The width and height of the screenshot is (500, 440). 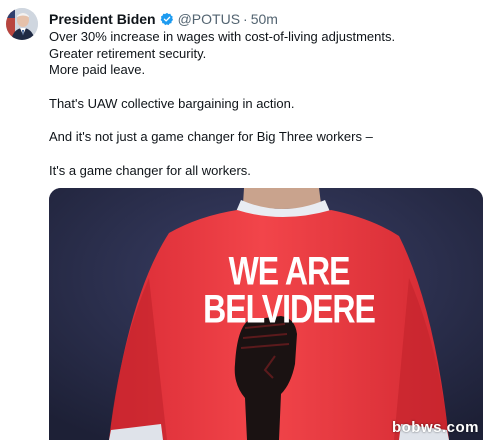 What do you see at coordinates (209, 19) in the screenshot?
I see `author-handle: @POTUS` at bounding box center [209, 19].